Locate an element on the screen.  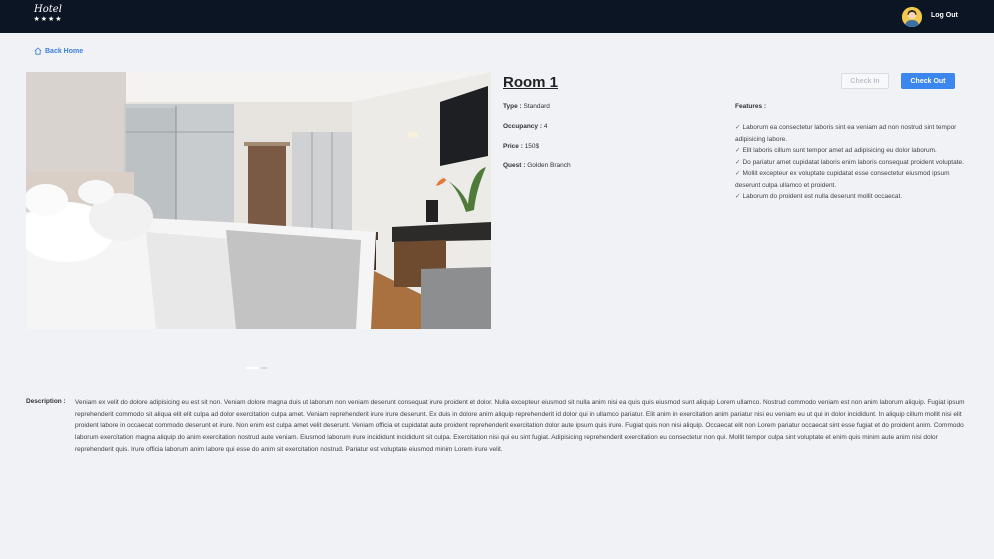
room-type-row: Type : Standard is located at coordinates (526, 106).